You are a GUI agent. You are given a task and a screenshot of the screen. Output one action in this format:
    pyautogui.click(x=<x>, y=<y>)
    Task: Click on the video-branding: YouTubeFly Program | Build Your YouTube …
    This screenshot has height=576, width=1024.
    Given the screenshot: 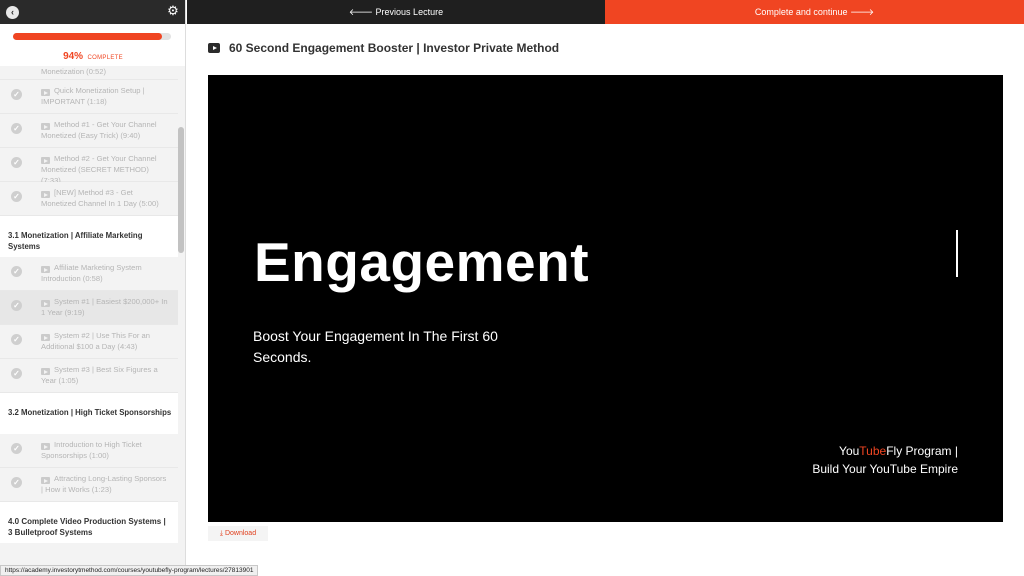 What is the action you would take?
    pyautogui.click(x=885, y=460)
    